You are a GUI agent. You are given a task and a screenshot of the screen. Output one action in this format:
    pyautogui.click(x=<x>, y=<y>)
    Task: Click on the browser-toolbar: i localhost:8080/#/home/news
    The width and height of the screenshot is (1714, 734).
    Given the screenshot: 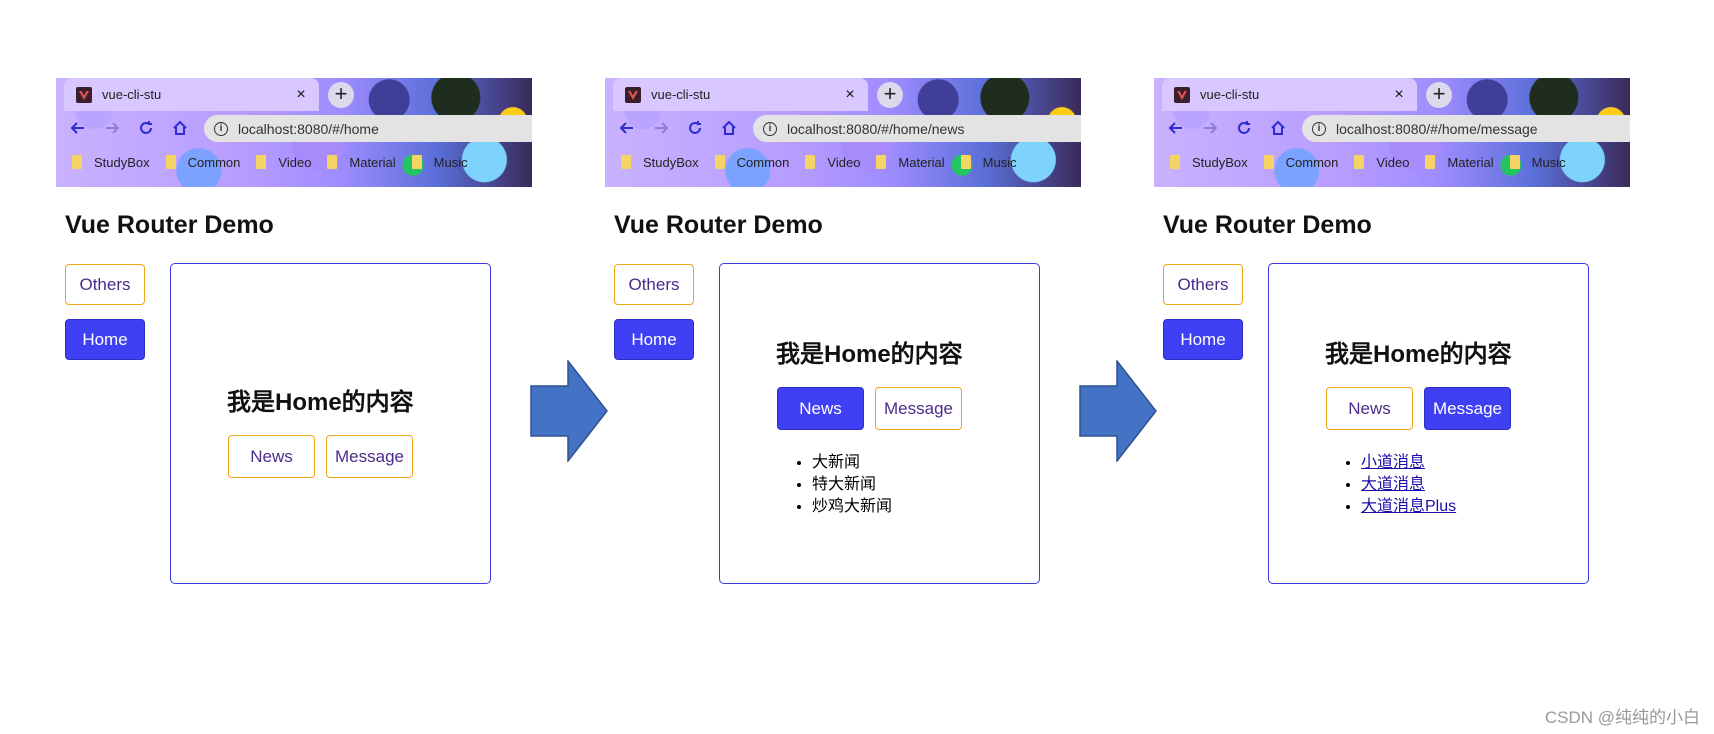 What is the action you would take?
    pyautogui.click(x=843, y=128)
    